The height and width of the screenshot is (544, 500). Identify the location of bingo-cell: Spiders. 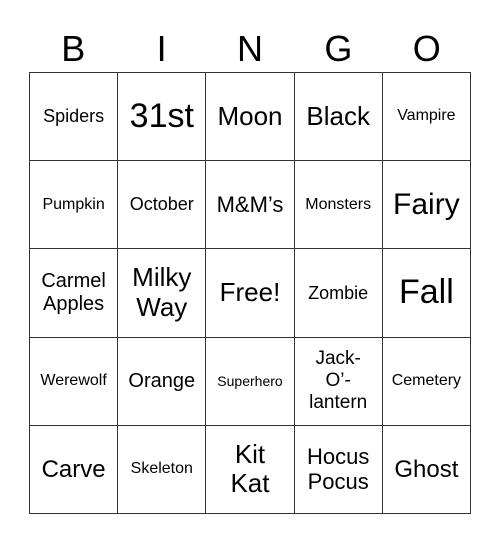
(74, 117).